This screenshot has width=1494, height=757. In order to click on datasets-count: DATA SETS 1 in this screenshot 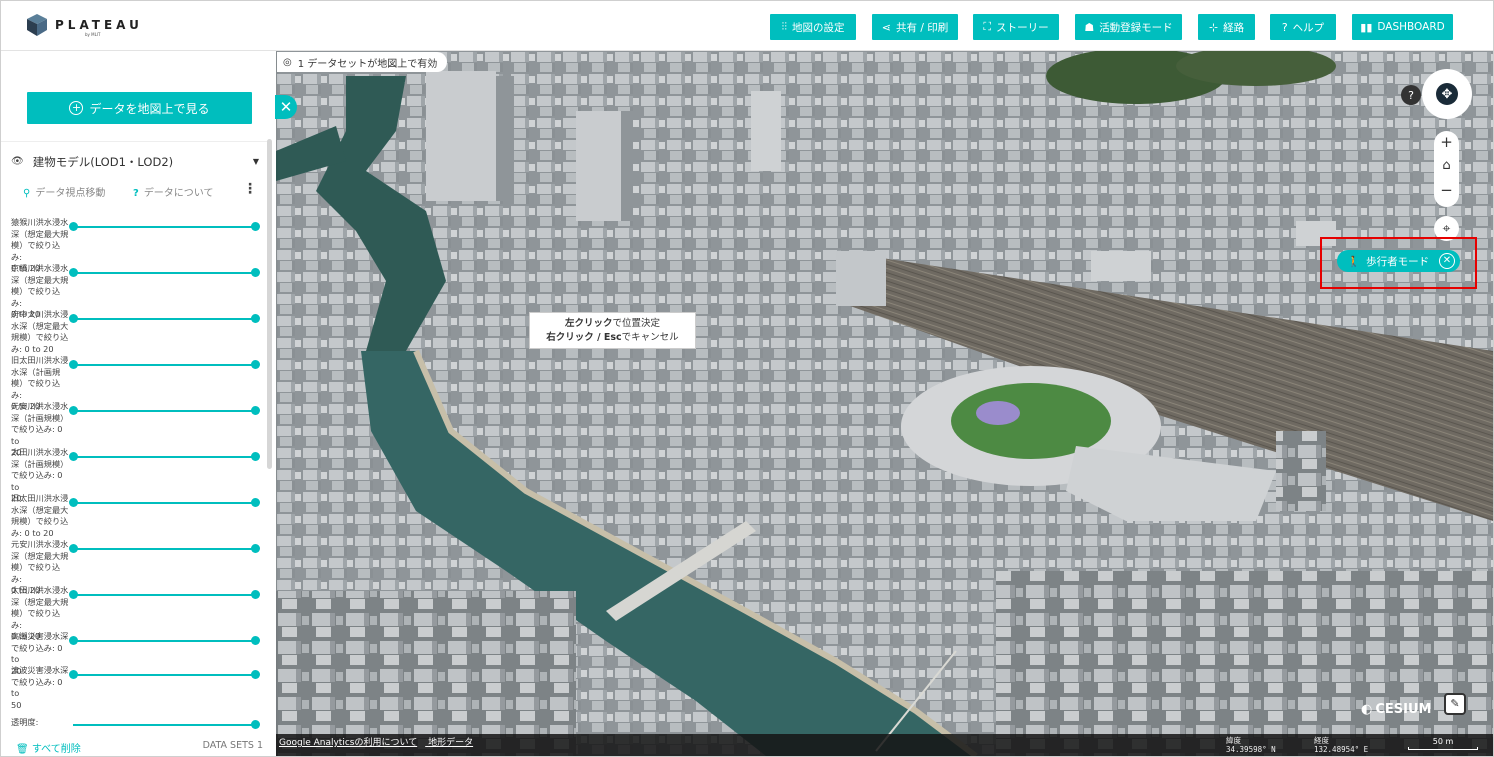, I will do `click(232, 745)`.